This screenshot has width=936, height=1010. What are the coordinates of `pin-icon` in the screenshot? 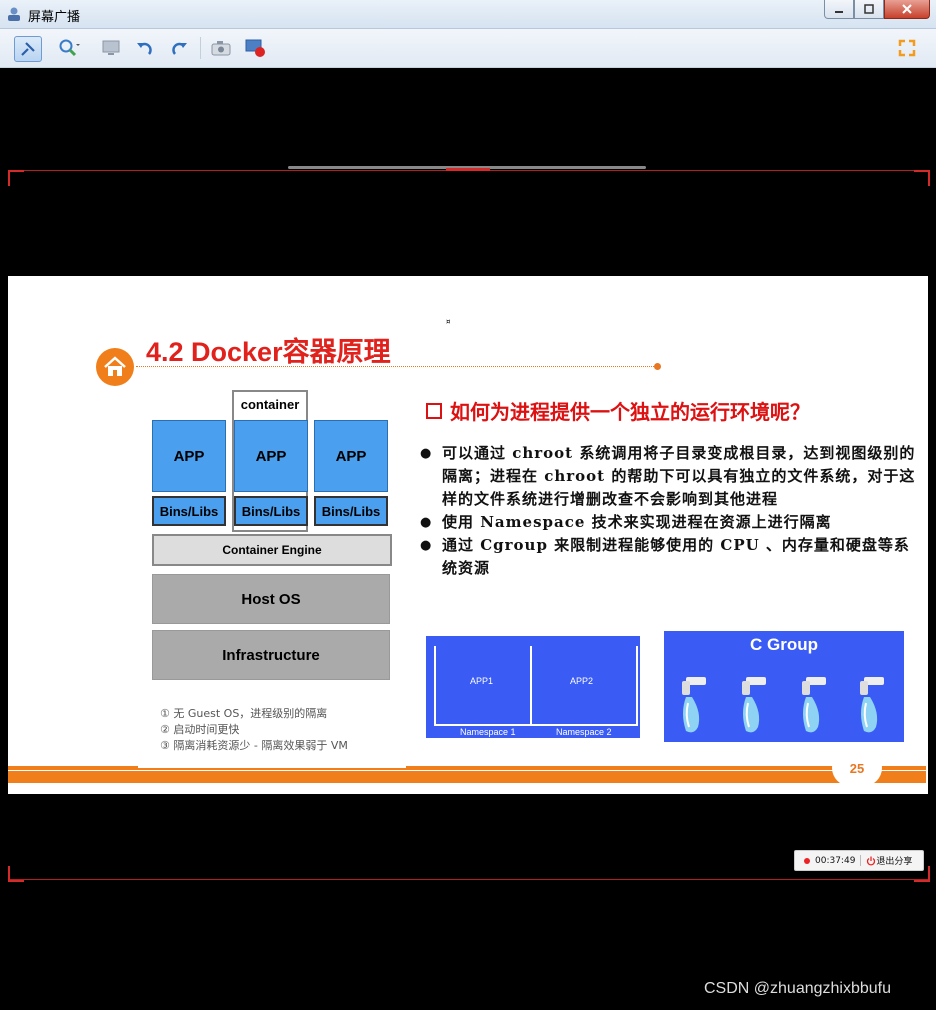 It's located at (28, 49).